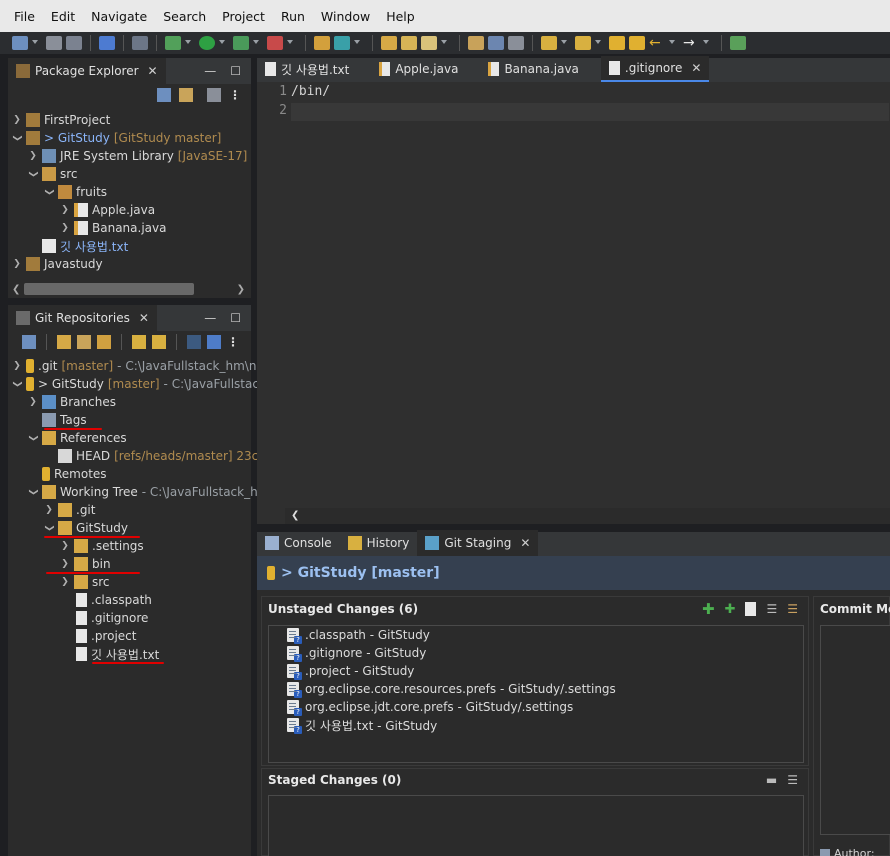 The image size is (890, 856). I want to click on repo-item-gitstudy-folder: ❯ GitStudy, so click(86, 528).